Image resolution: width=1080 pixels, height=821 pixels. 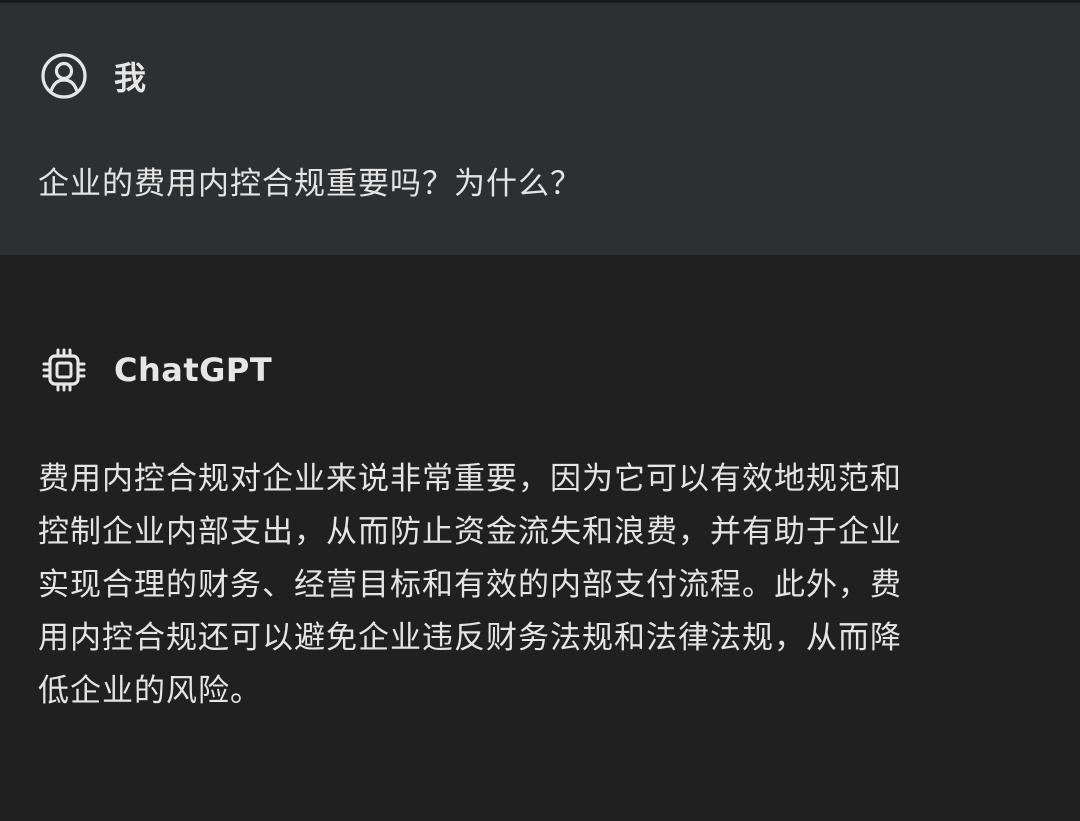 What do you see at coordinates (470, 585) in the screenshot?
I see `assistant-message-line: 实现合理的财务、经营目标和有效的内部支付流程。此外，费` at bounding box center [470, 585].